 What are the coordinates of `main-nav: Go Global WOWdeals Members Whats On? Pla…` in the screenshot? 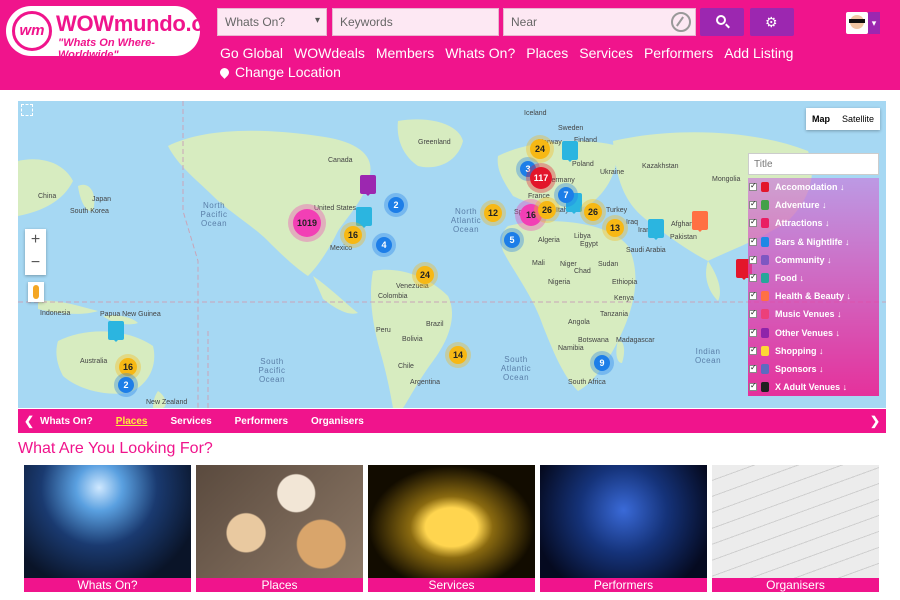 It's located at (506, 53).